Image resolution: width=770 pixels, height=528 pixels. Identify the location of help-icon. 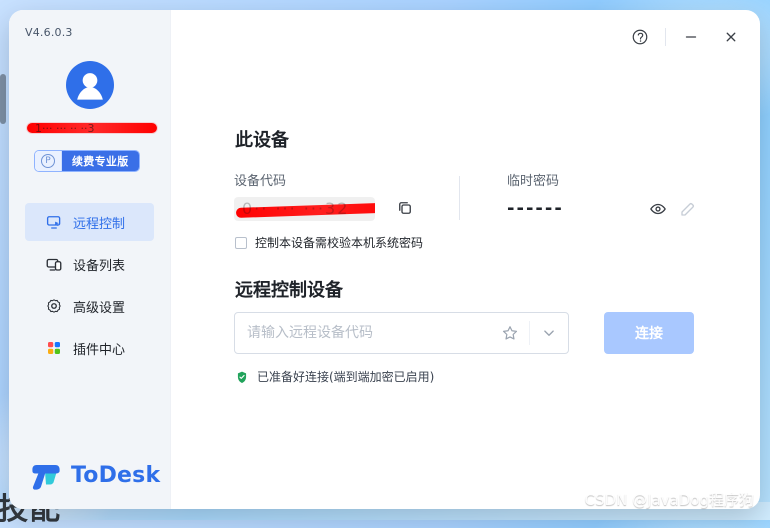
(640, 37).